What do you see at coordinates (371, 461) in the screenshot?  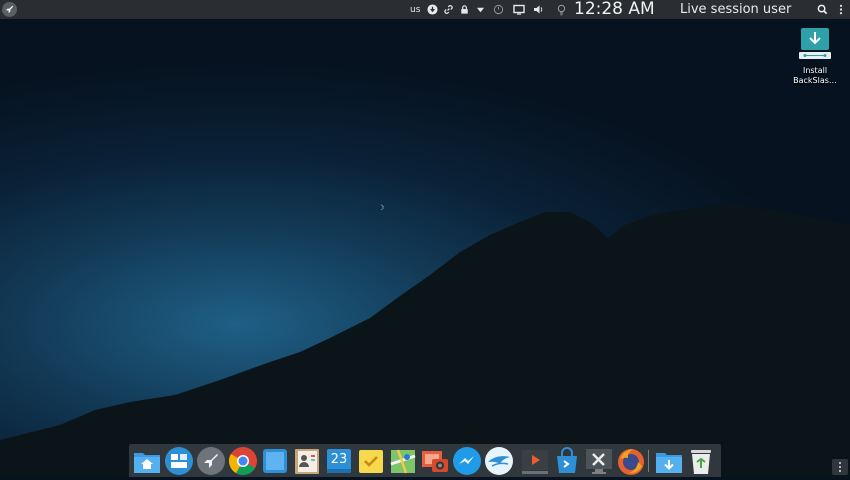 I see `tasks-icon` at bounding box center [371, 461].